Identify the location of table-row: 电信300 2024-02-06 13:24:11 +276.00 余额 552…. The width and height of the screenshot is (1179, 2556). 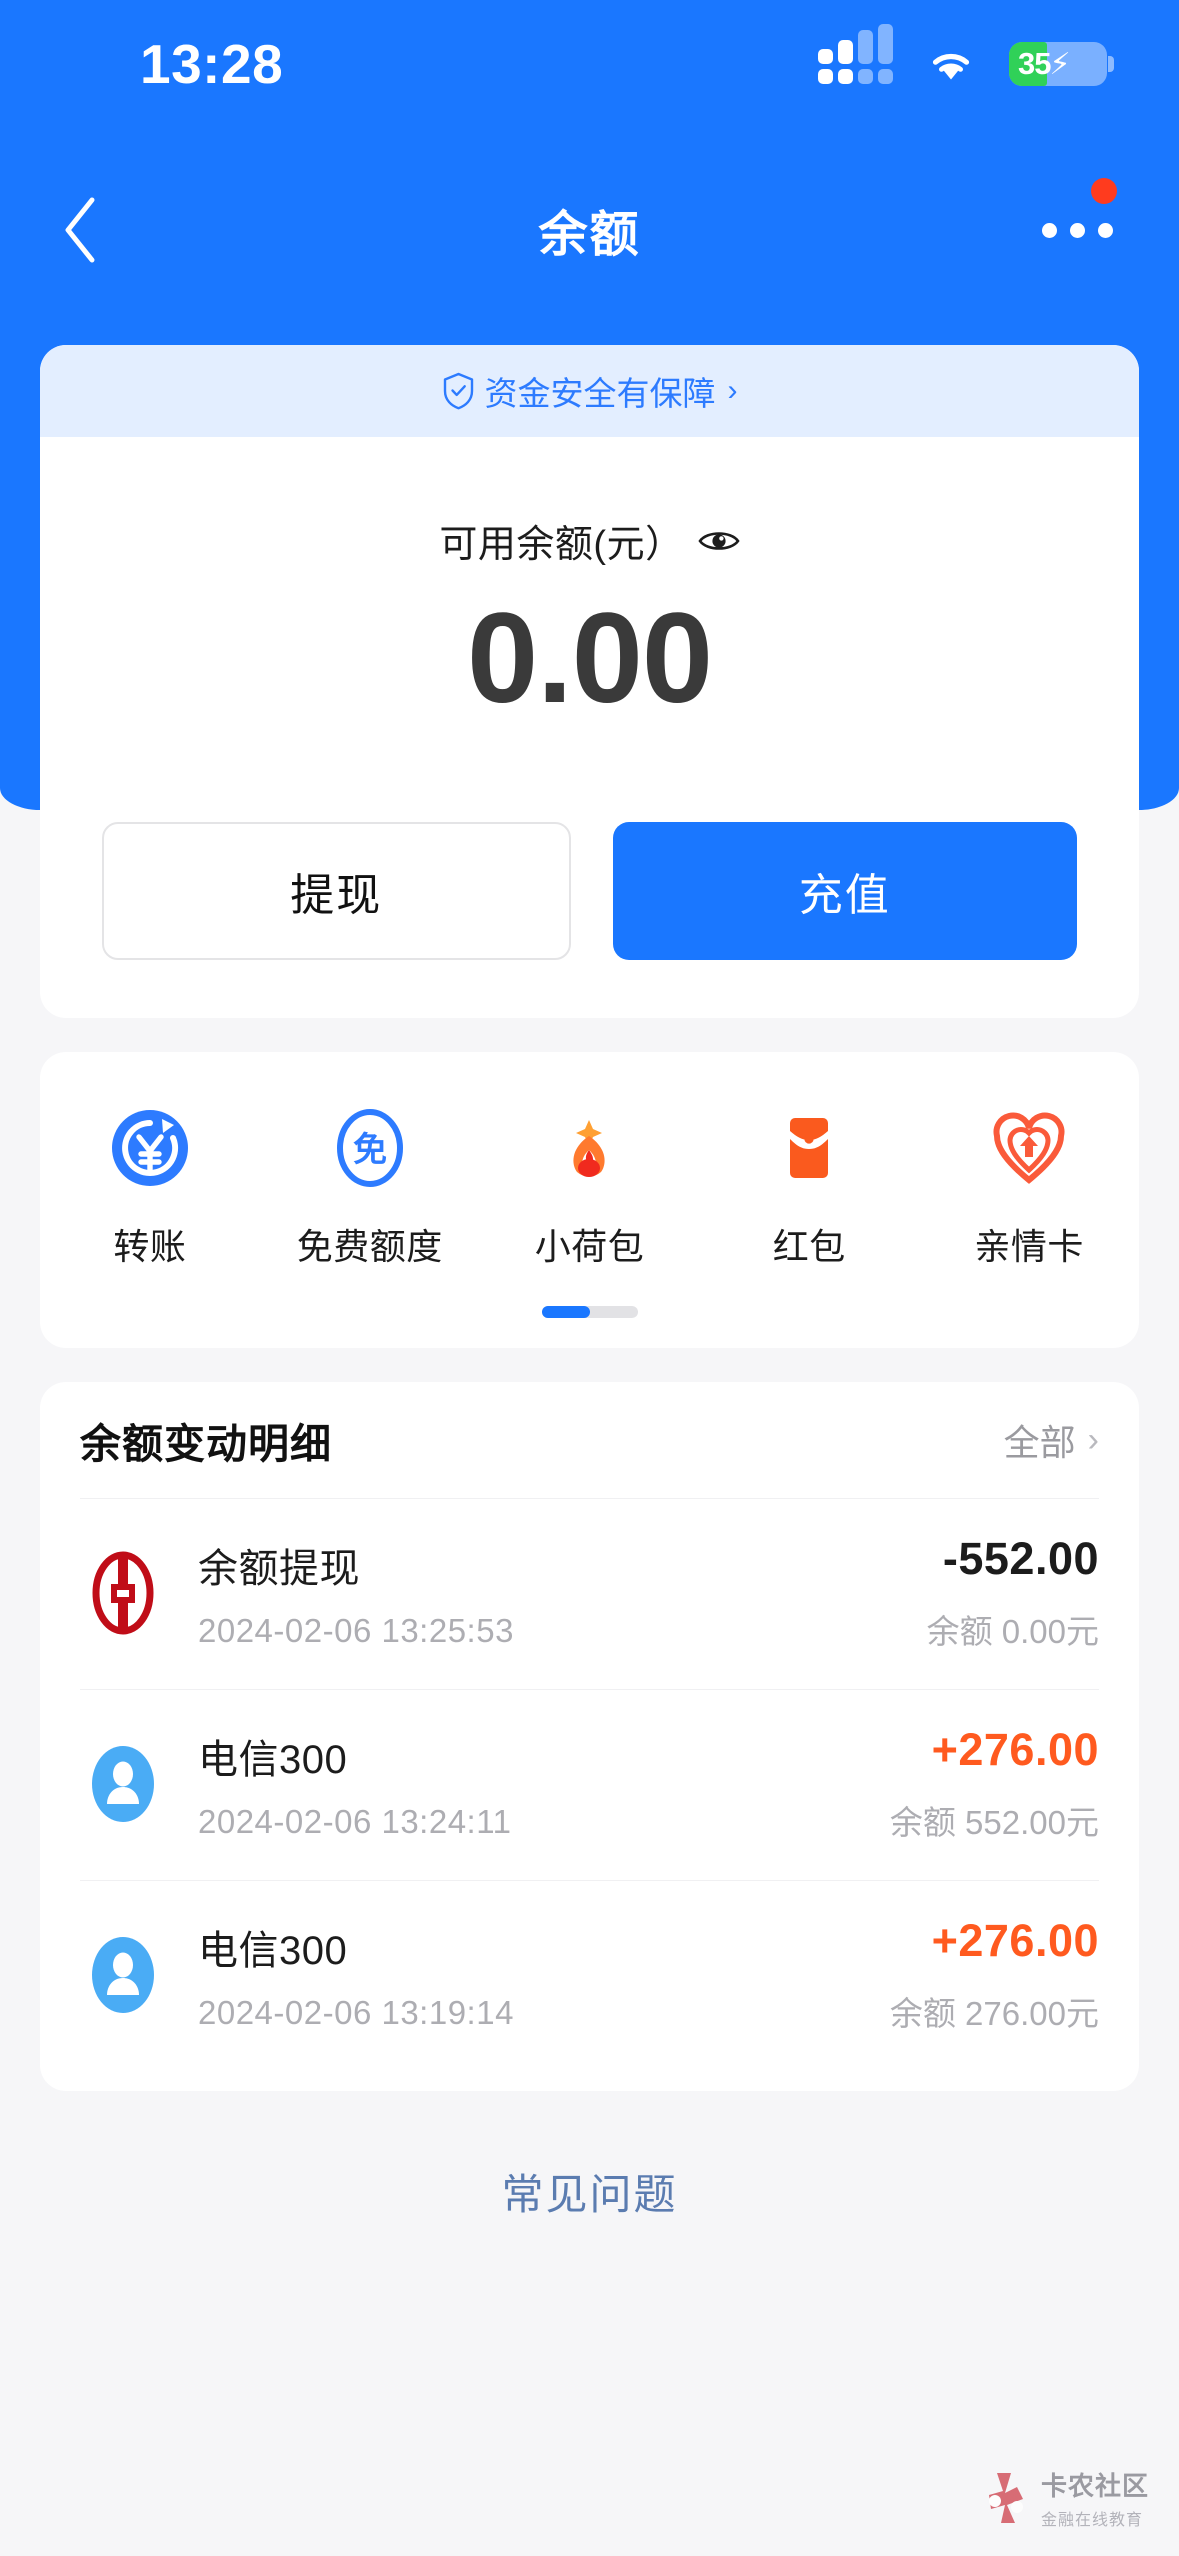
(589, 1784).